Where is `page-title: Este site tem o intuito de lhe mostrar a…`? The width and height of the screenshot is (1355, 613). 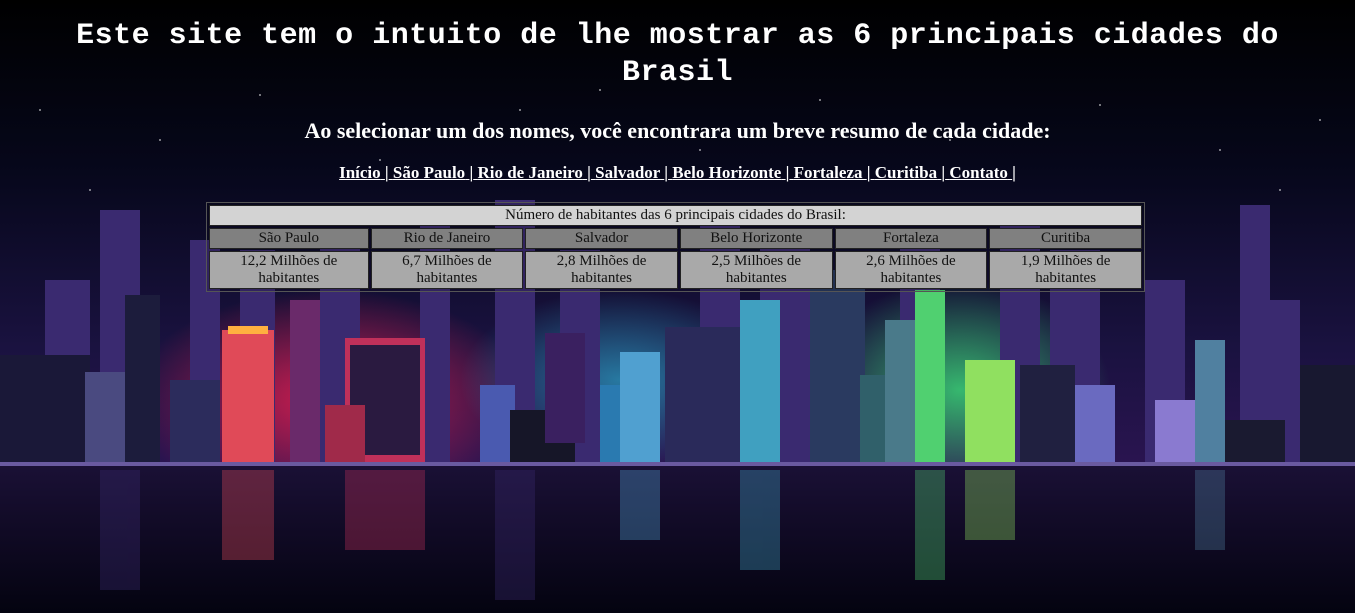
page-title: Este site tem o intuito de lhe mostrar a… is located at coordinates (677, 54).